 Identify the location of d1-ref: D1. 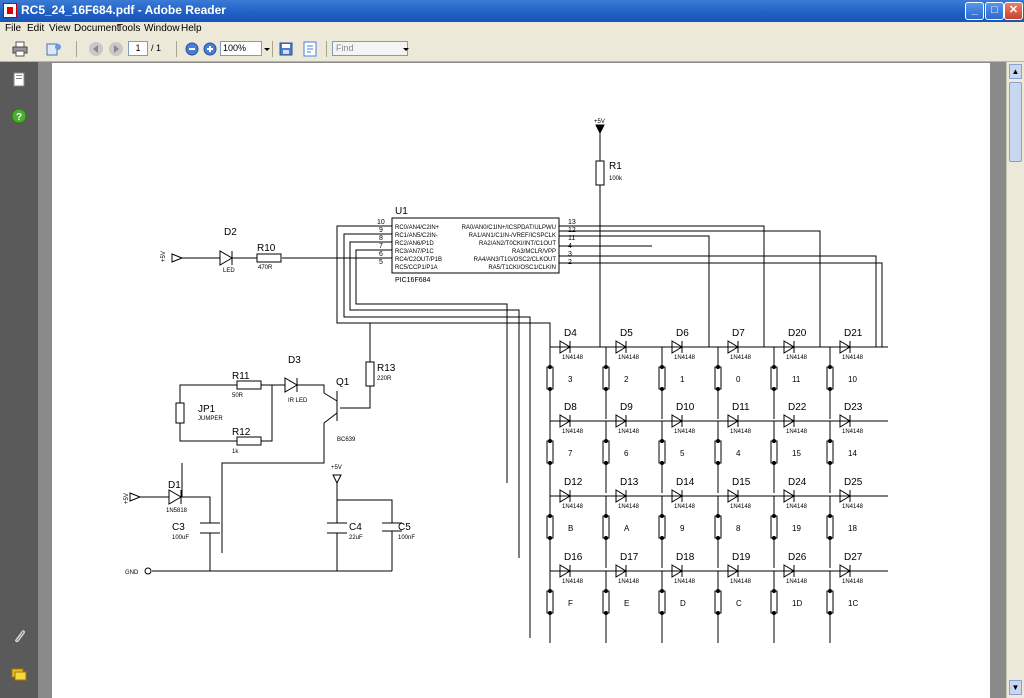
(174, 485).